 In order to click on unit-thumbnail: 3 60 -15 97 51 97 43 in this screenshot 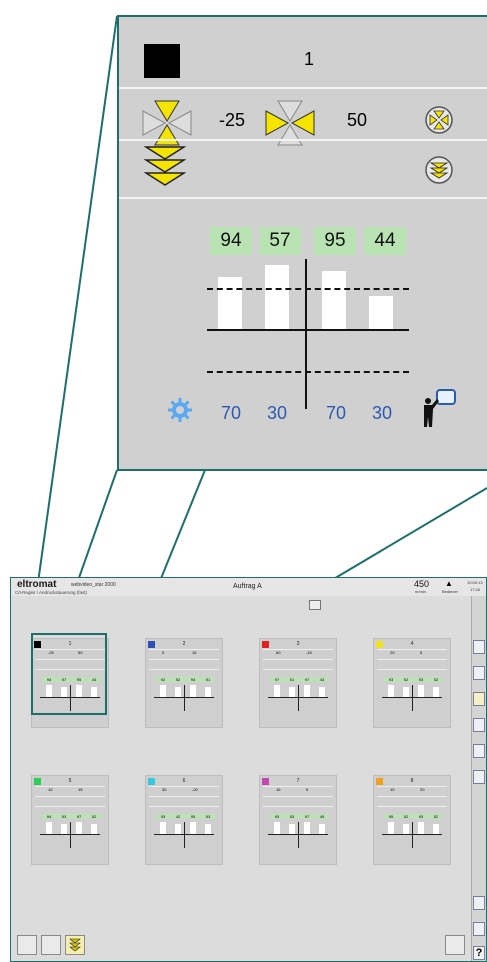, I will do `click(298, 683)`.